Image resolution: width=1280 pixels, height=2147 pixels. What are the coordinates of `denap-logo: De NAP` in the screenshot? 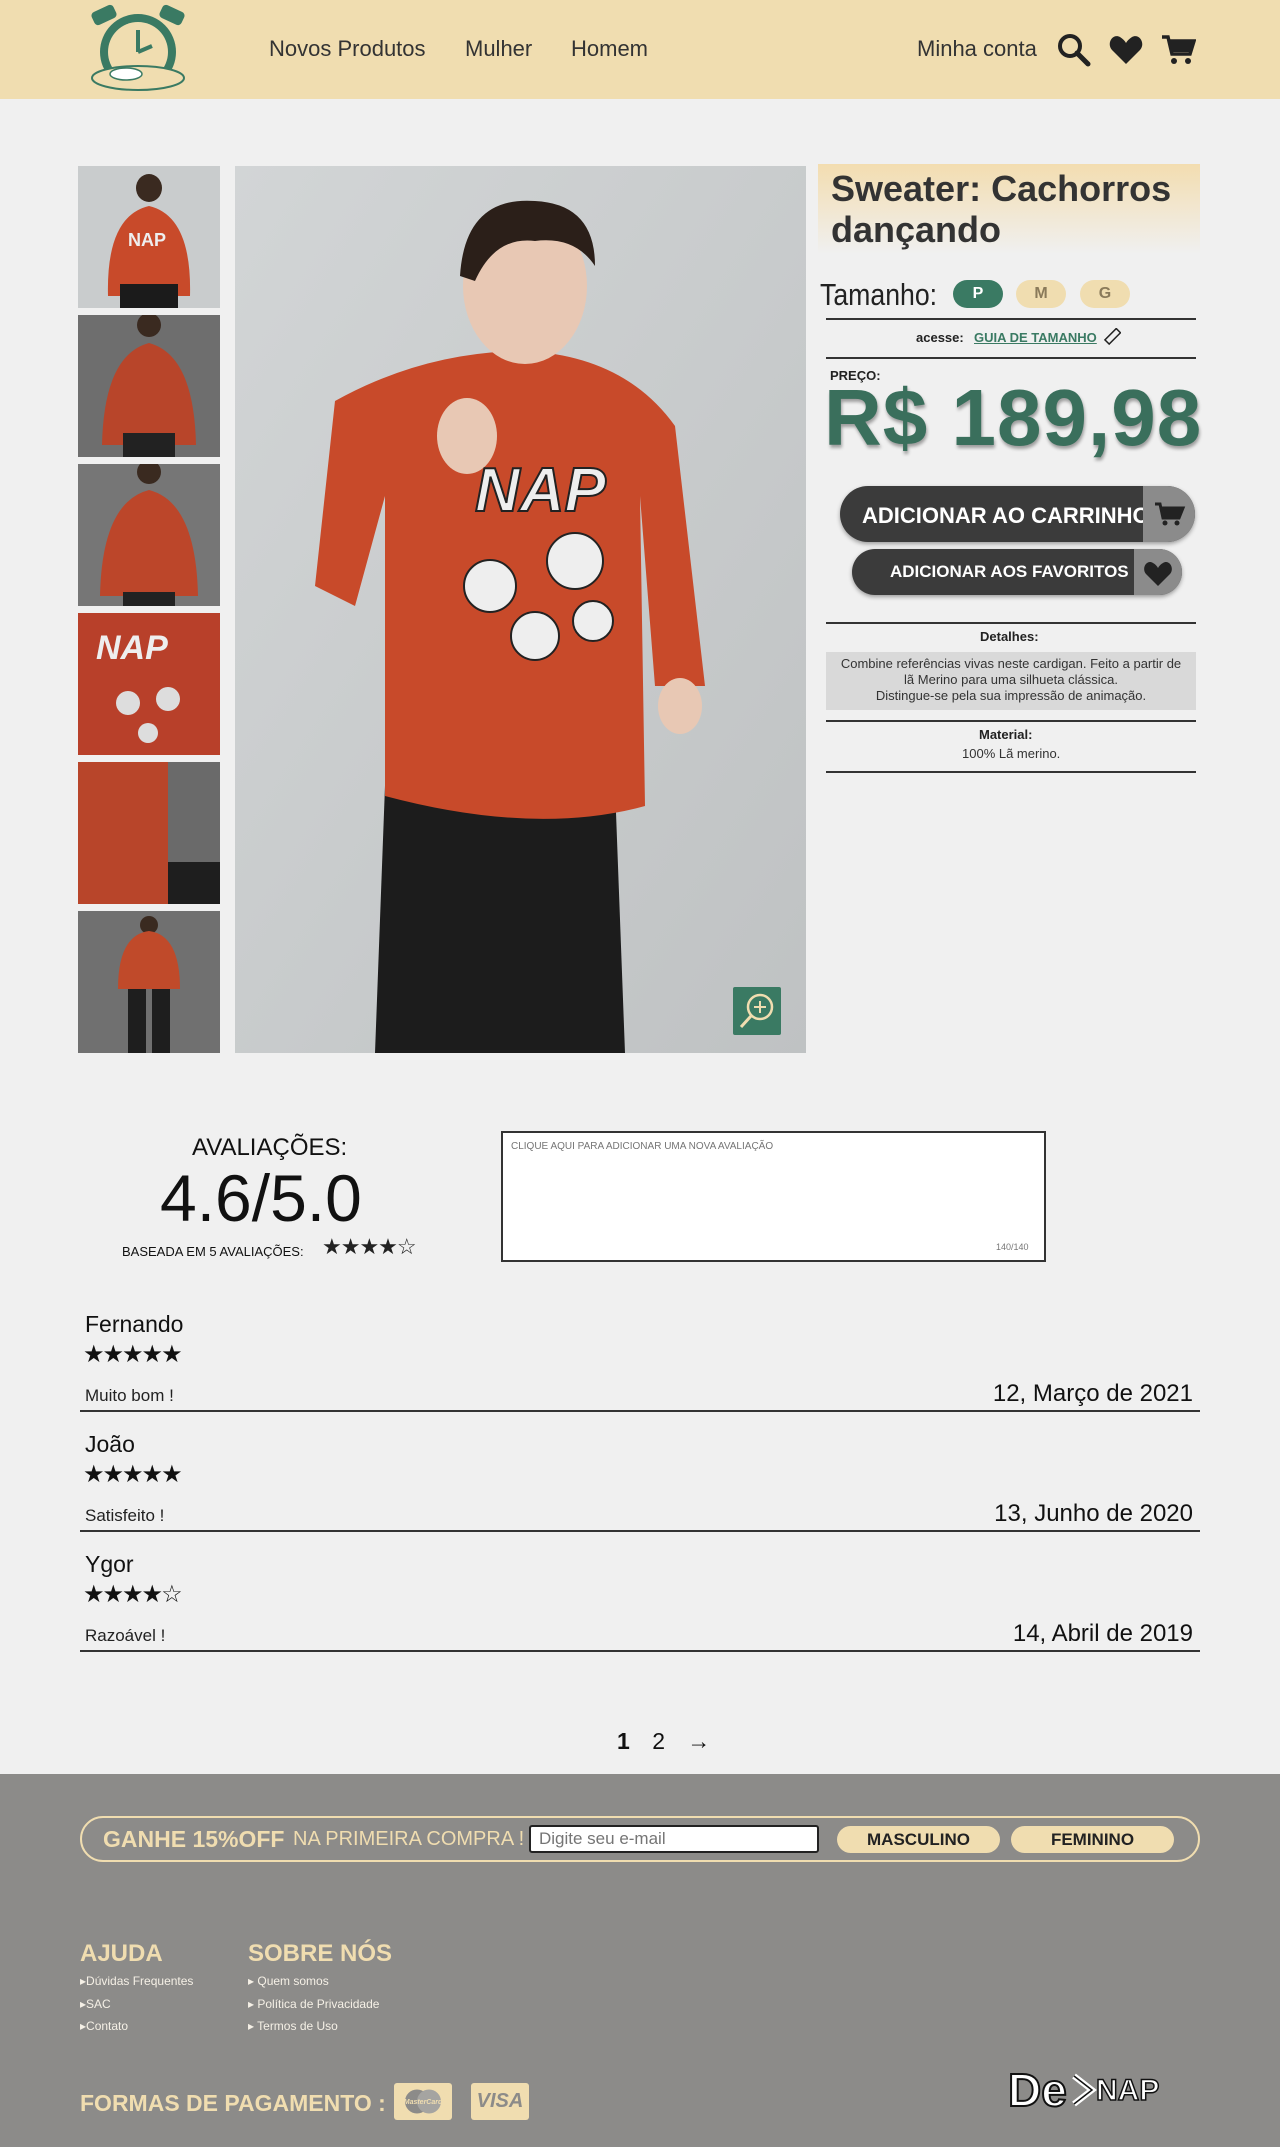 It's located at (1103, 2090).